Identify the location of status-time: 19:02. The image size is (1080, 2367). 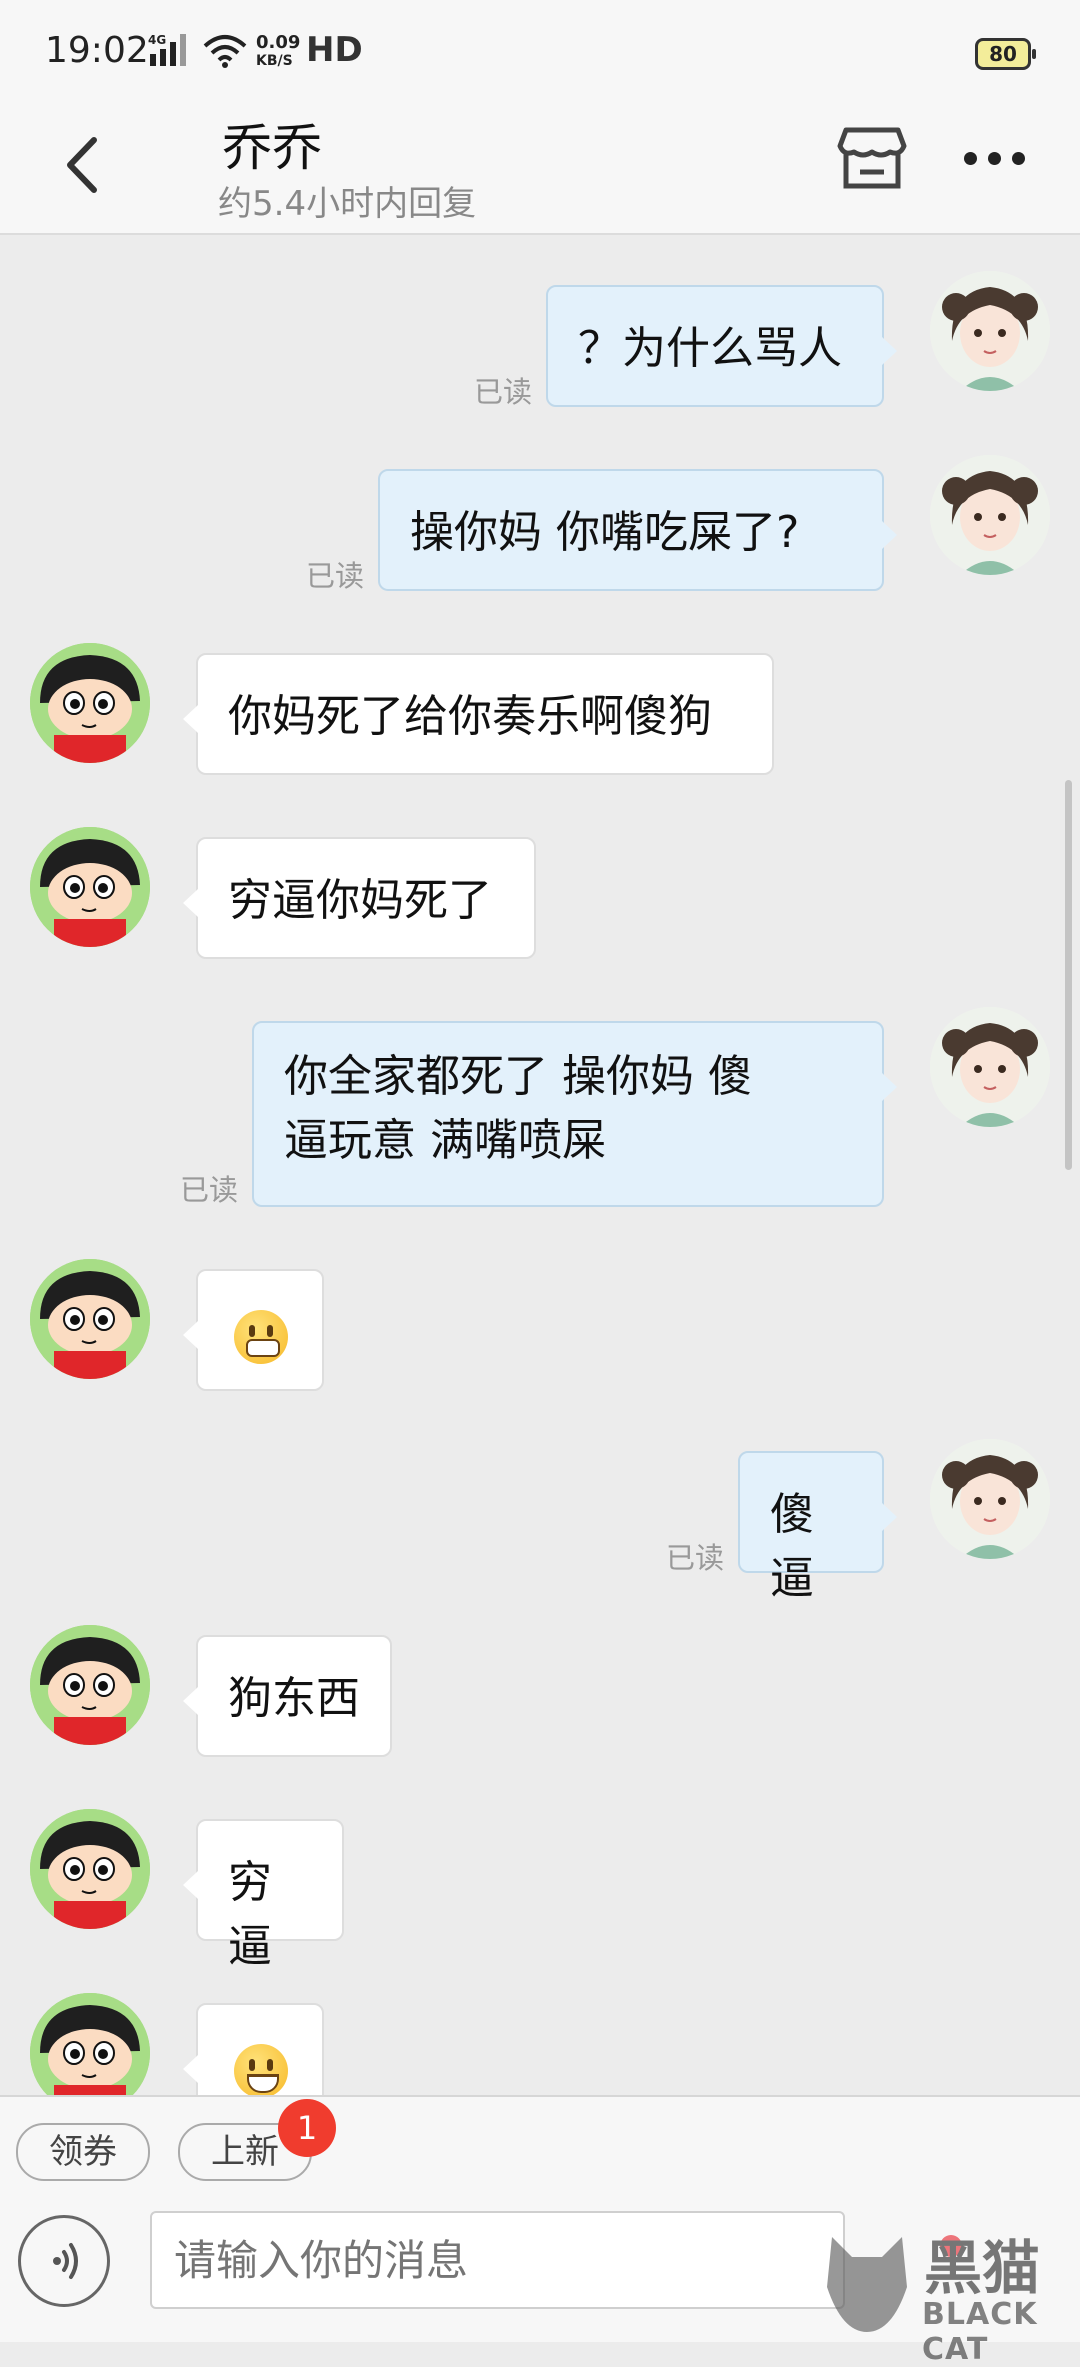
(97, 50).